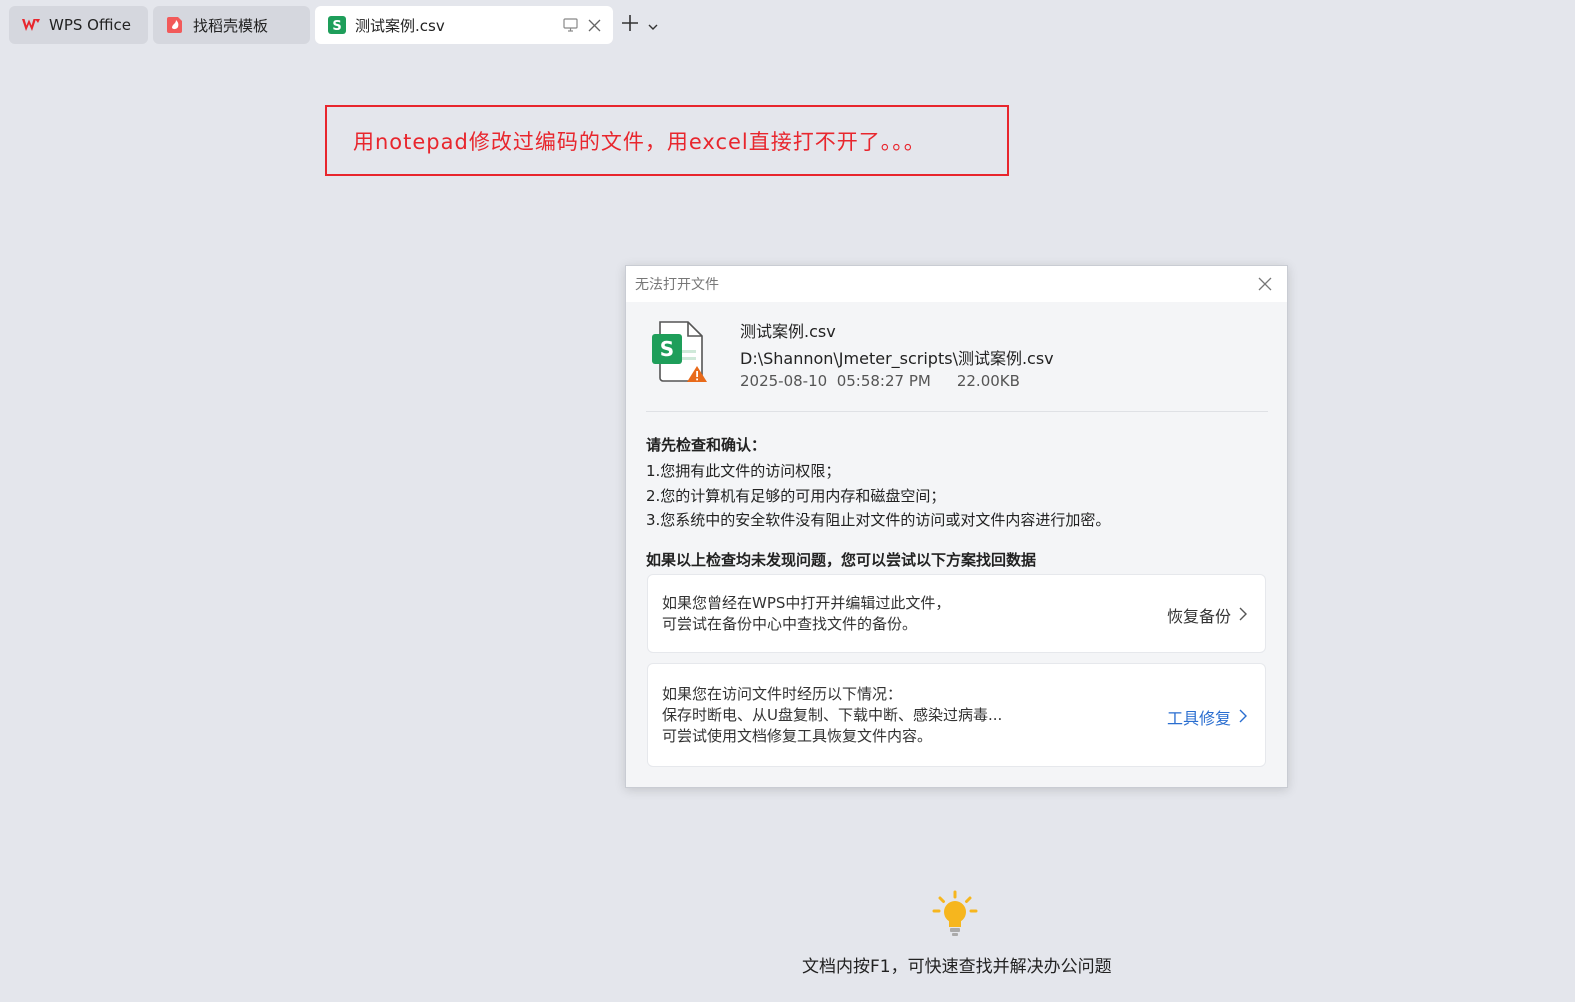 This screenshot has width=1575, height=1002. Describe the element at coordinates (988, 381) in the screenshot. I see `file-size: 22.00KB` at that location.